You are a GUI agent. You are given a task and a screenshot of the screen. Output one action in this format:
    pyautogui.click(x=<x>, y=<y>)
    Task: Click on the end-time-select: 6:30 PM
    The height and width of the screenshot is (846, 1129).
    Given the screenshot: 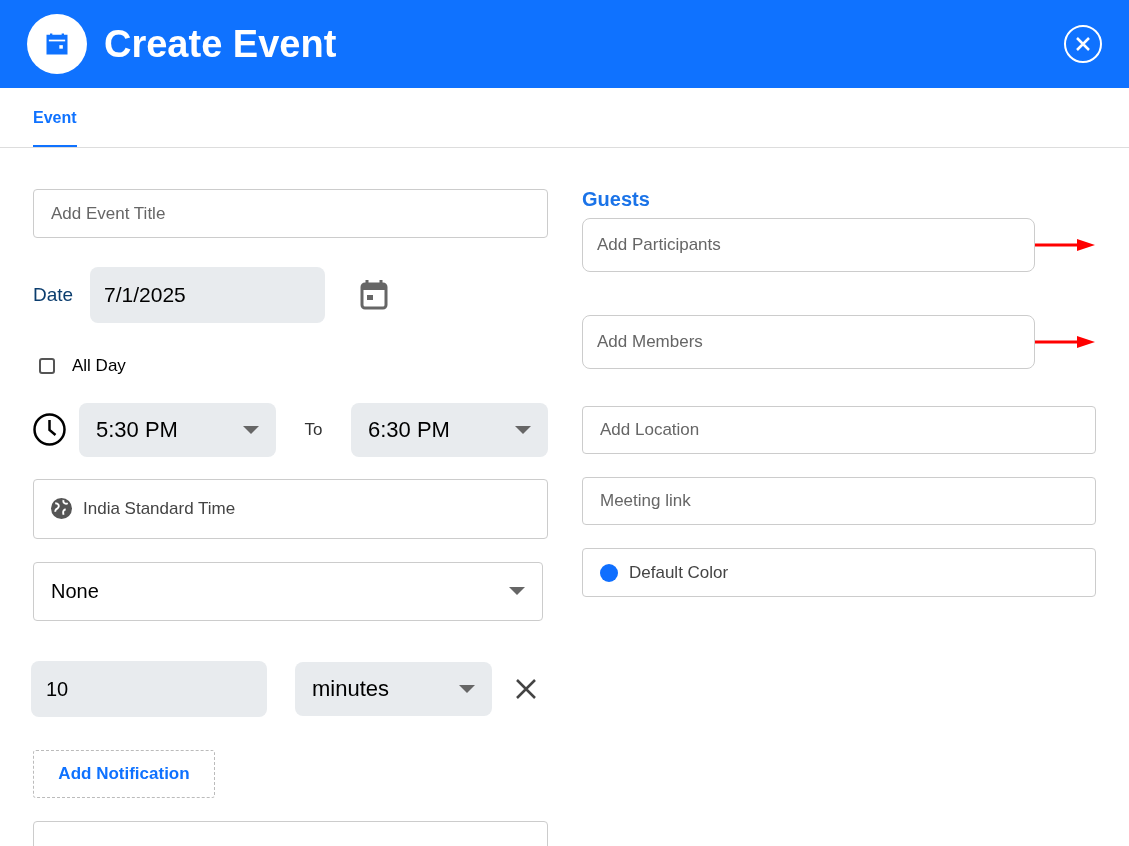 What is the action you would take?
    pyautogui.click(x=449, y=429)
    